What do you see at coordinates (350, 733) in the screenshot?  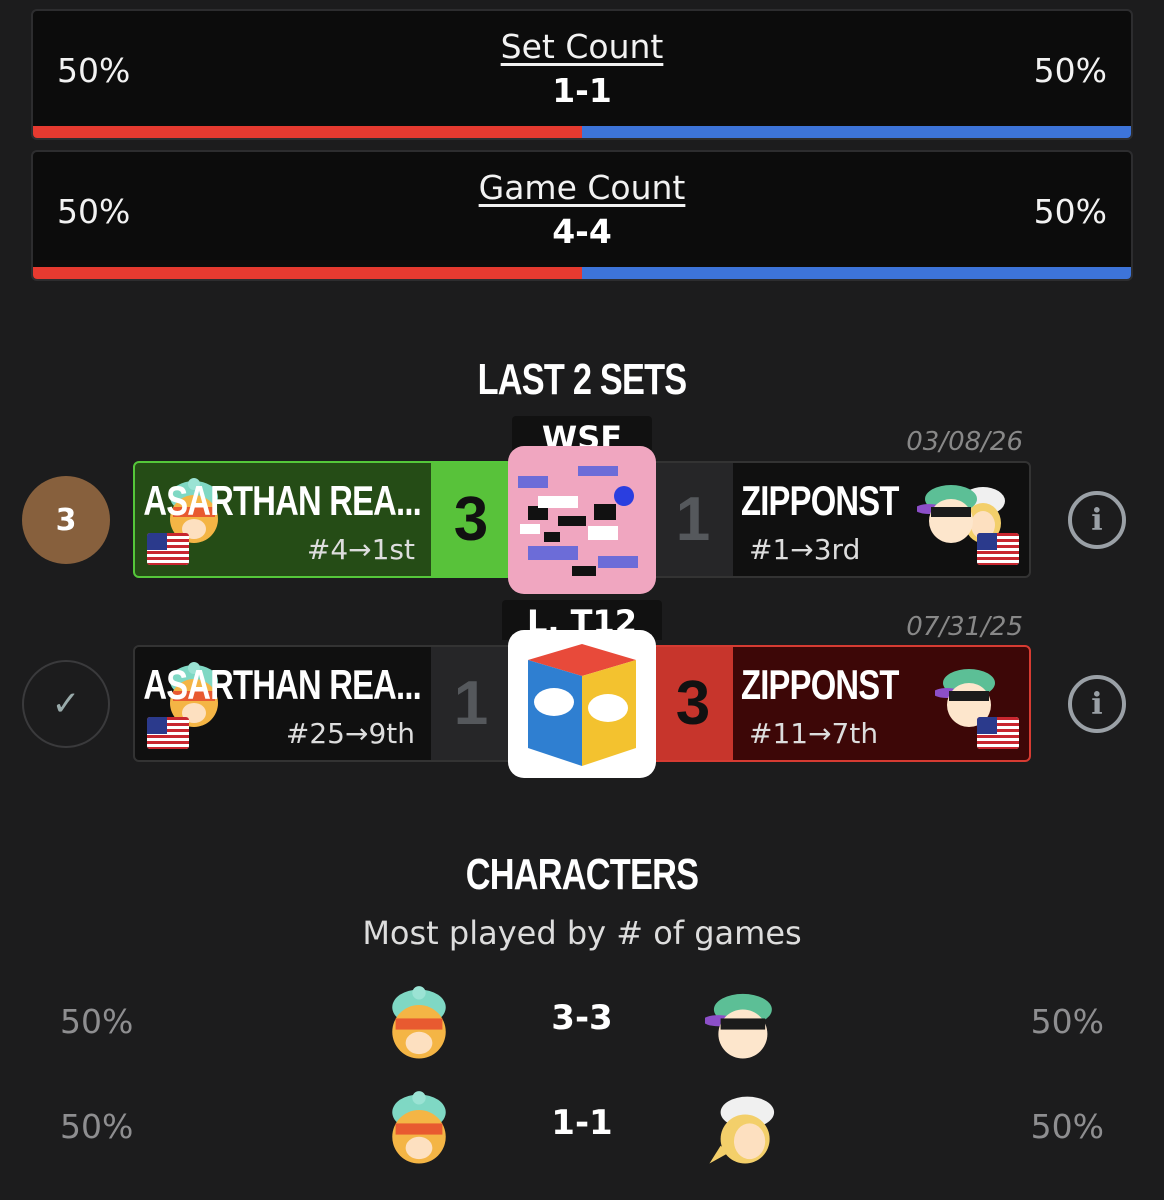 I see `left-player-seed: #25→9th` at bounding box center [350, 733].